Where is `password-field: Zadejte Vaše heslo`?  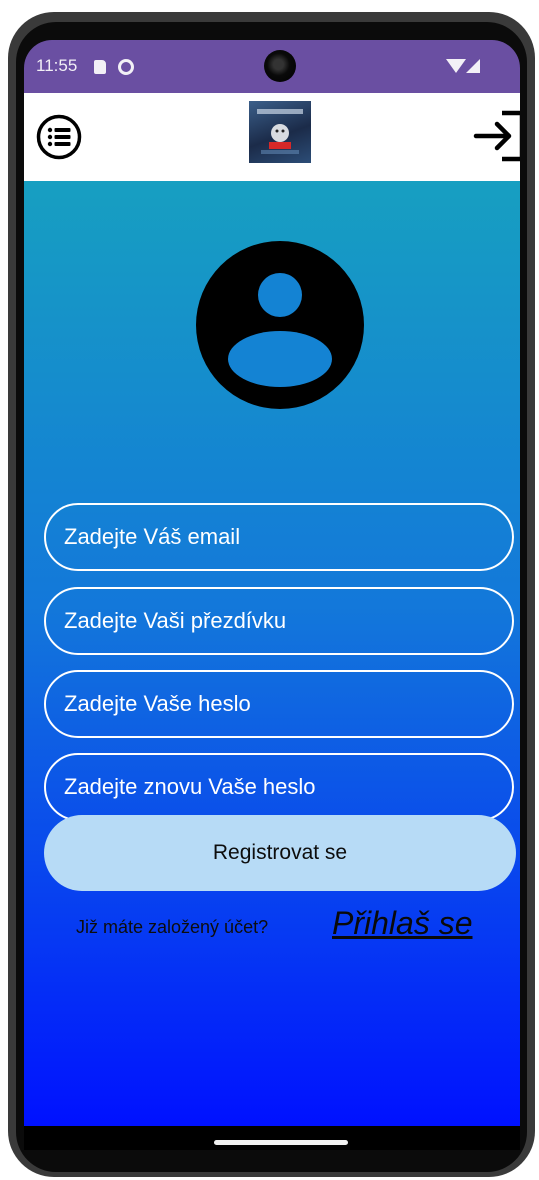
password-field: Zadejte Vaše heslo is located at coordinates (279, 704).